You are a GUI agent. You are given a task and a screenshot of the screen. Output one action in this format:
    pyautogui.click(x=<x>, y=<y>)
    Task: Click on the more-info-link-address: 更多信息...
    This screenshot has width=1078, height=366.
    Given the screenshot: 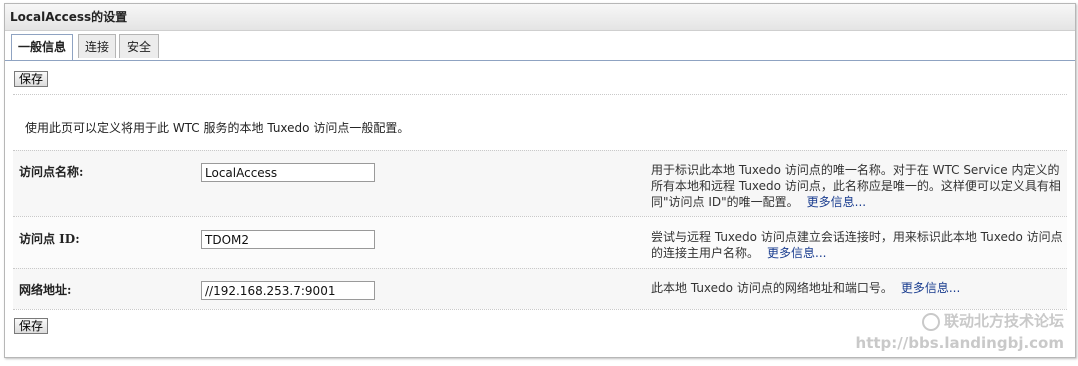 What is the action you would take?
    pyautogui.click(x=930, y=288)
    